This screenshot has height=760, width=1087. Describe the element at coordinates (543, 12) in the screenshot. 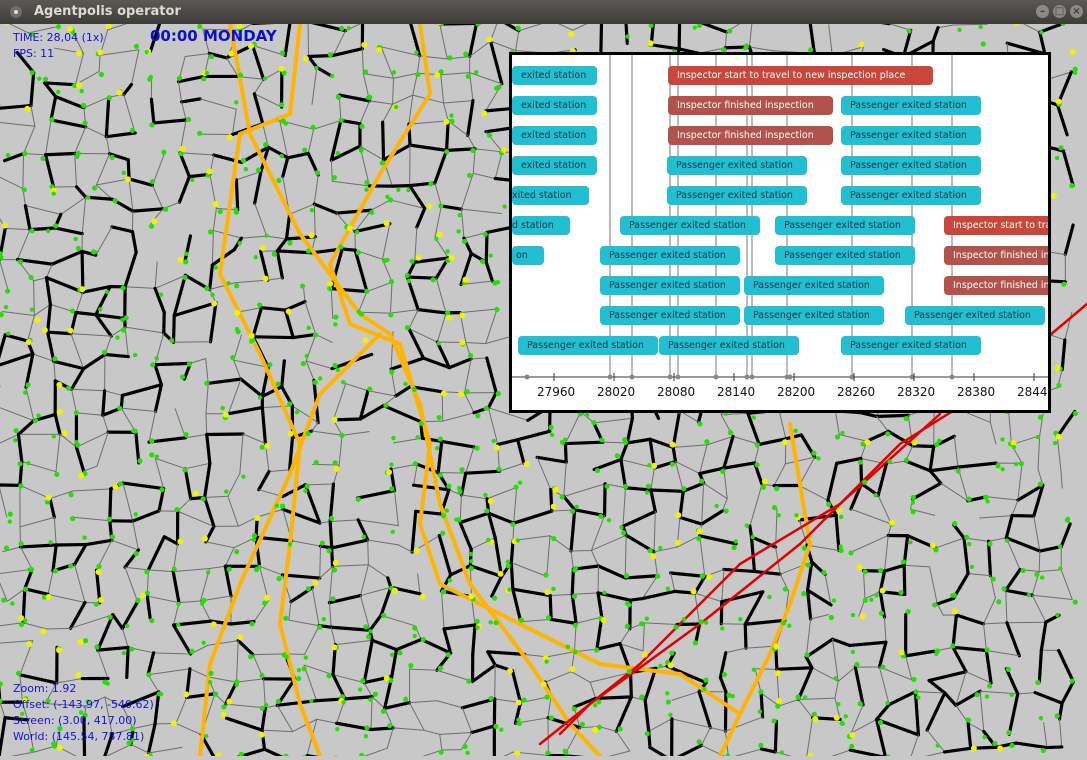

I see `window-titlebar: Agentpolis operator – □ ×` at that location.